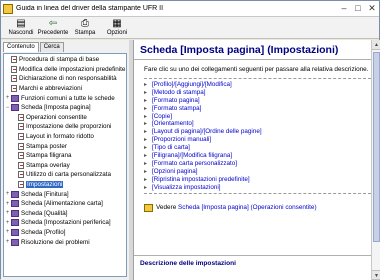 This screenshot has width=380, height=280. What do you see at coordinates (65, 79) in the screenshot?
I see `tree-item: Dichiarazione di non responsabilità` at bounding box center [65, 79].